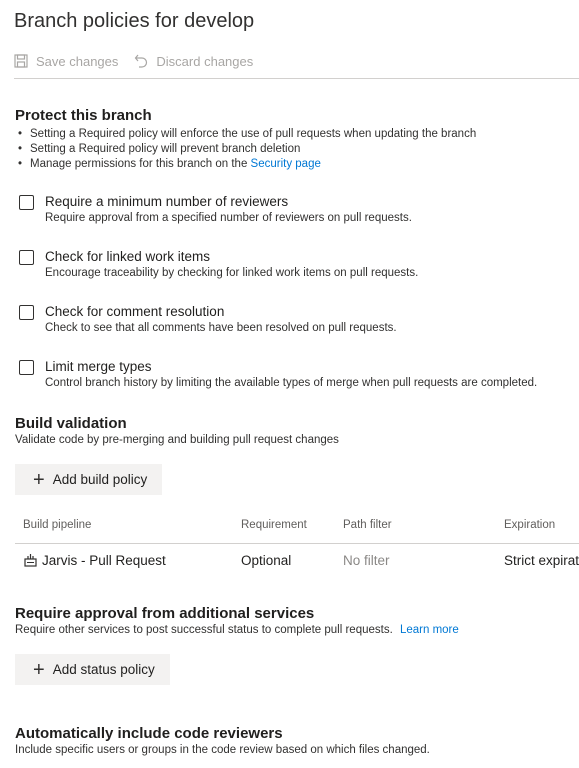 Image resolution: width=579 pixels, height=768 pixels. Describe the element at coordinates (26, 367) in the screenshot. I see `limit-merge-types-checkbox` at that location.